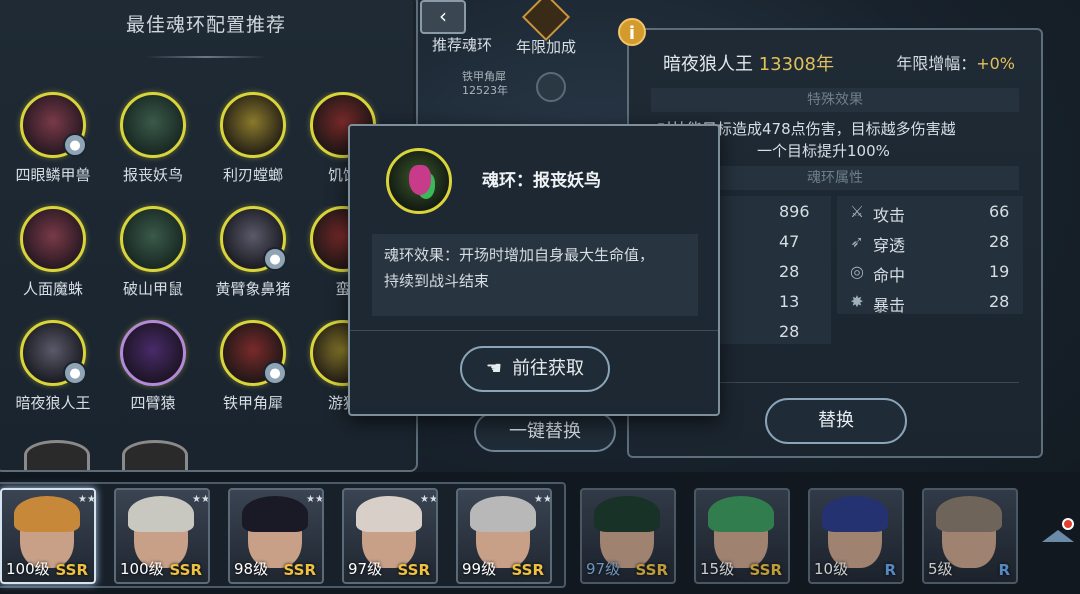 The image size is (1080, 594). What do you see at coordinates (789, 301) in the screenshot?
I see `stat-value: 13` at bounding box center [789, 301].